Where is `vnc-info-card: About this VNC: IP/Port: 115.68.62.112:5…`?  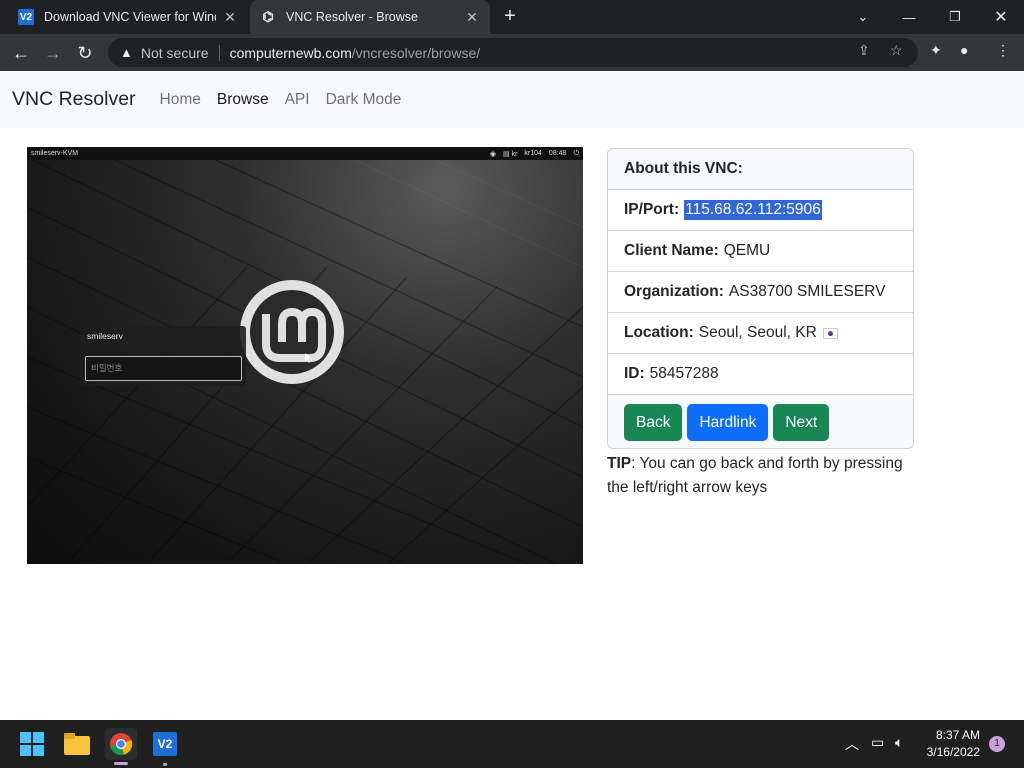
vnc-info-card: About this VNC: IP/Port: 115.68.62.112:5… is located at coordinates (760, 298).